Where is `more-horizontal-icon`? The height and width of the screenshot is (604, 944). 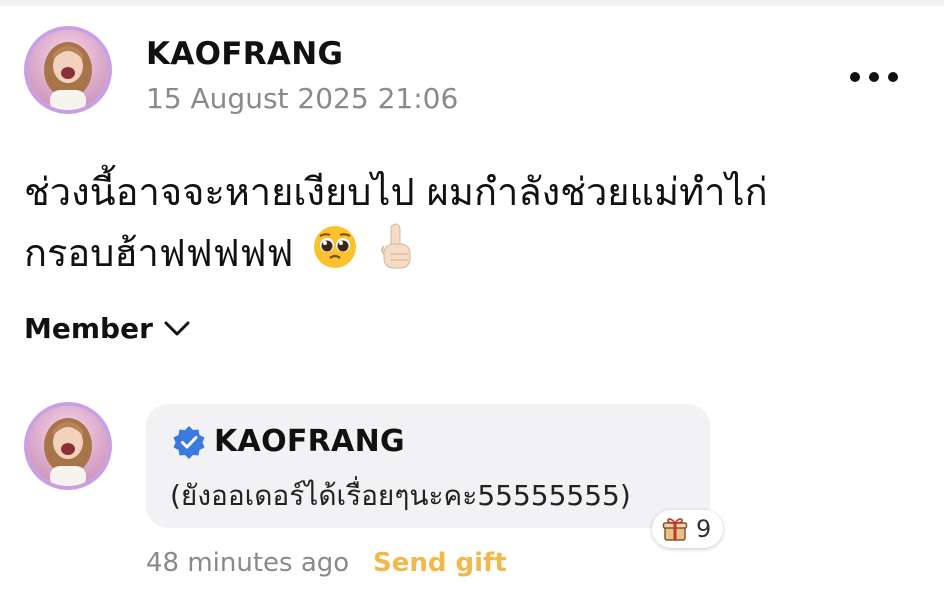
more-horizontal-icon is located at coordinates (855, 77).